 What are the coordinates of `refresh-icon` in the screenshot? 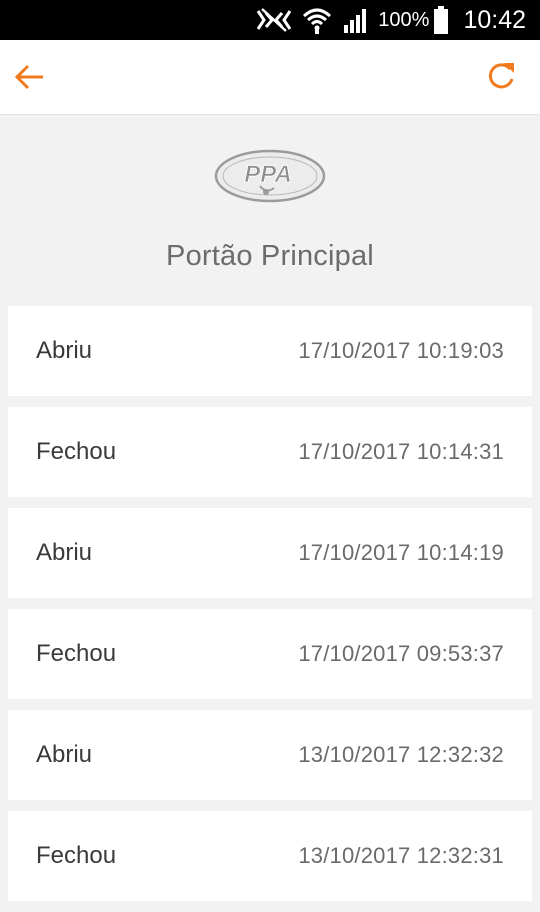 It's located at (501, 76).